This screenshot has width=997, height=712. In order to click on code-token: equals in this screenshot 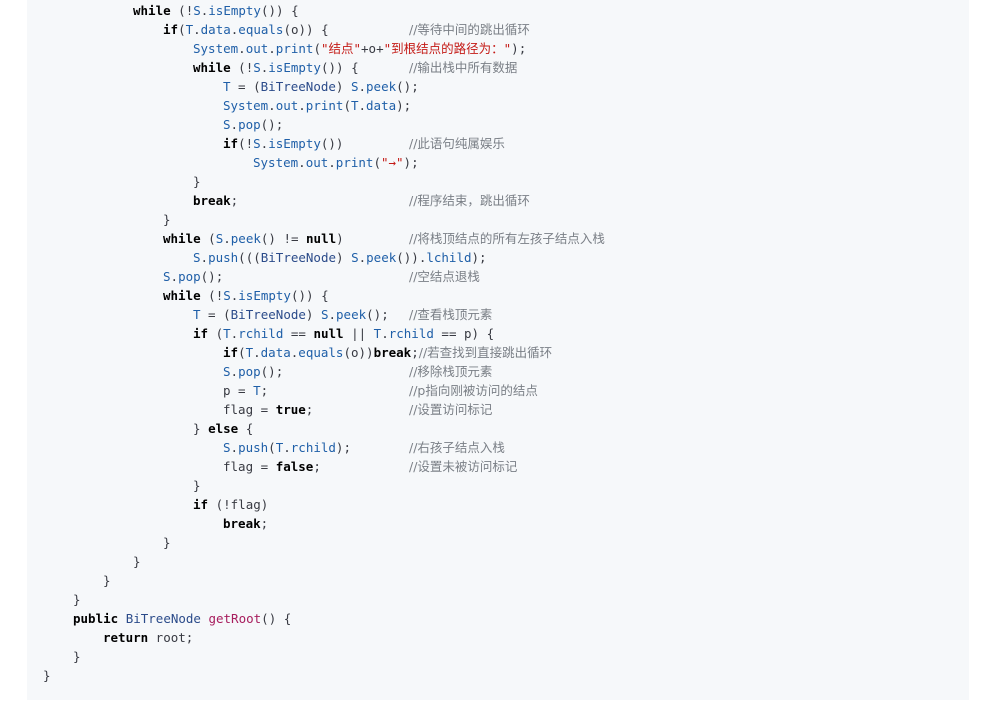, I will do `click(261, 29)`.